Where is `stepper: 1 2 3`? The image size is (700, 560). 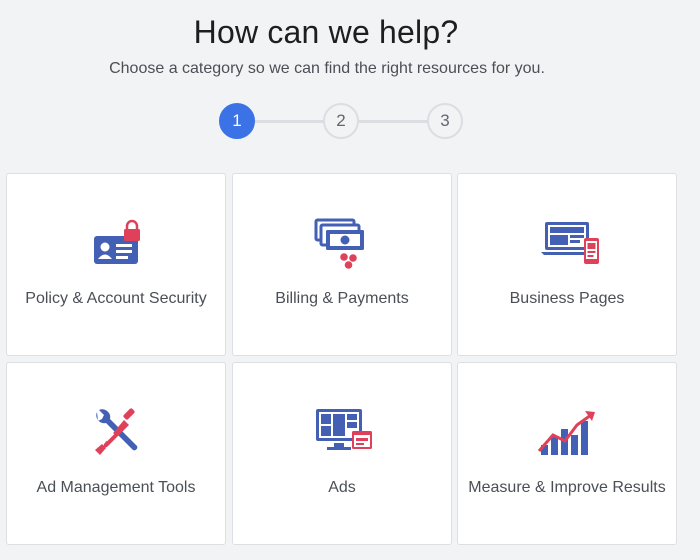 stepper: 1 2 3 is located at coordinates (342, 121).